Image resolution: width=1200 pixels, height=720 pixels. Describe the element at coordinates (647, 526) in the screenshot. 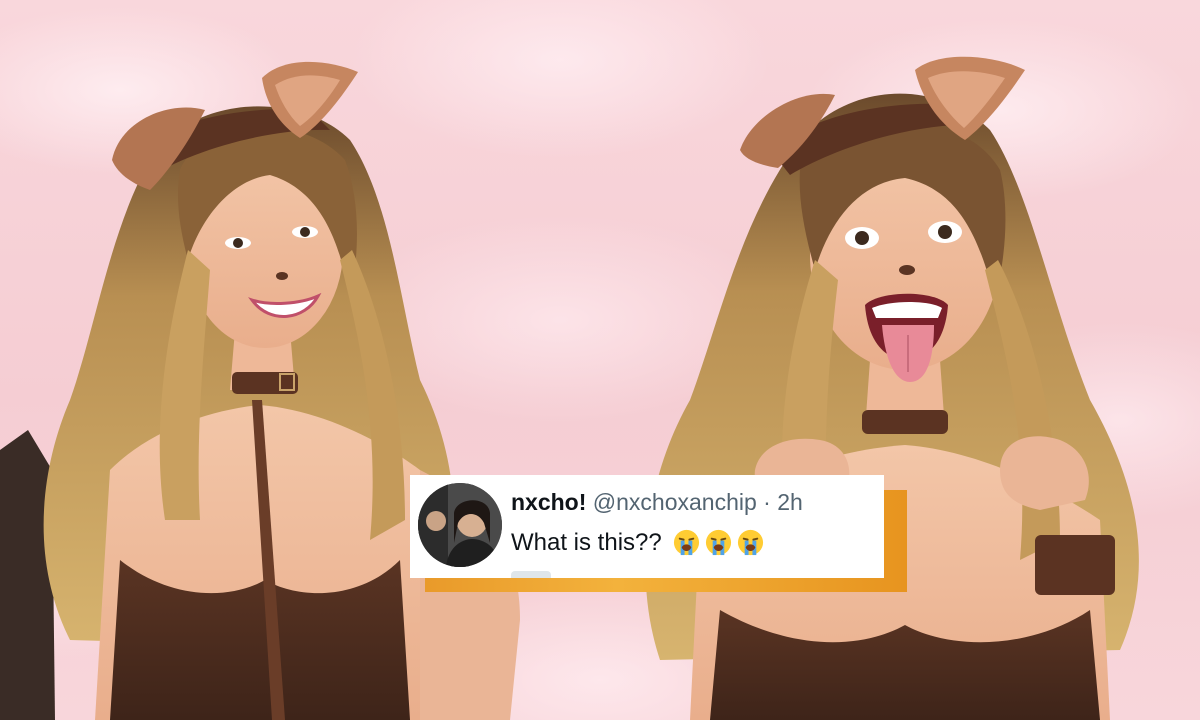

I see `tweet-card: nxcho! @nxchoxanchip · 2h What is this??` at that location.